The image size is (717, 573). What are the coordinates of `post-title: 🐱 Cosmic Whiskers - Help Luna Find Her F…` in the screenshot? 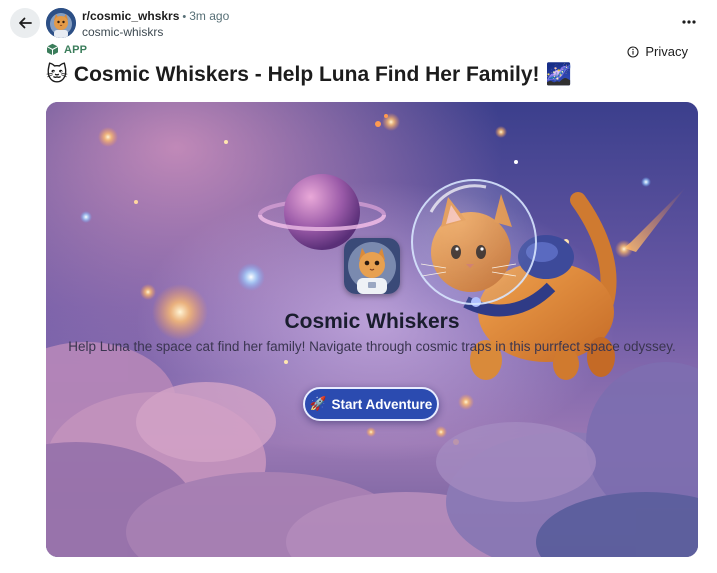 It's located at (309, 74).